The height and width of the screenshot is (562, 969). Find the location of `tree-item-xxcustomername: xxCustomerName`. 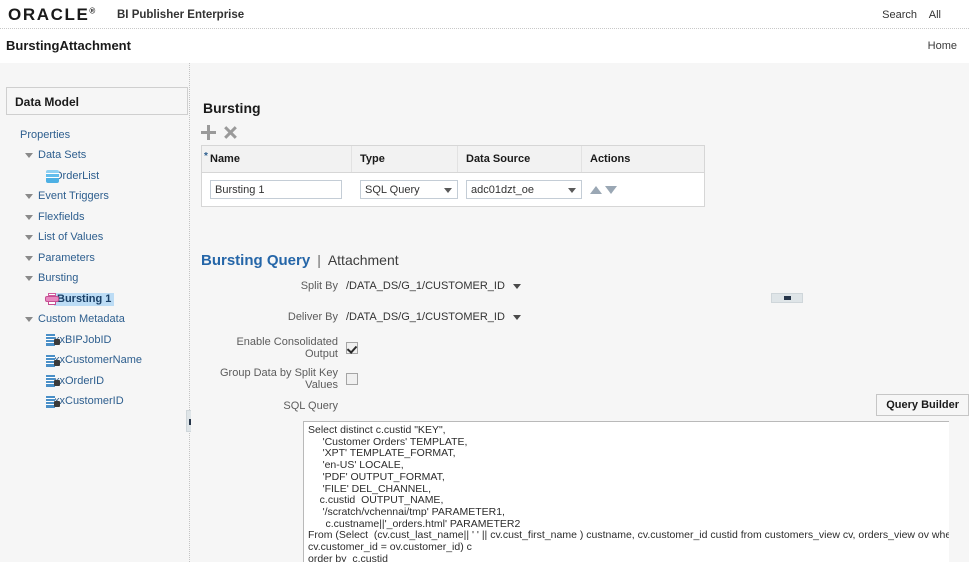

tree-item-xxcustomername: xxCustomerName is located at coordinates (94, 361).